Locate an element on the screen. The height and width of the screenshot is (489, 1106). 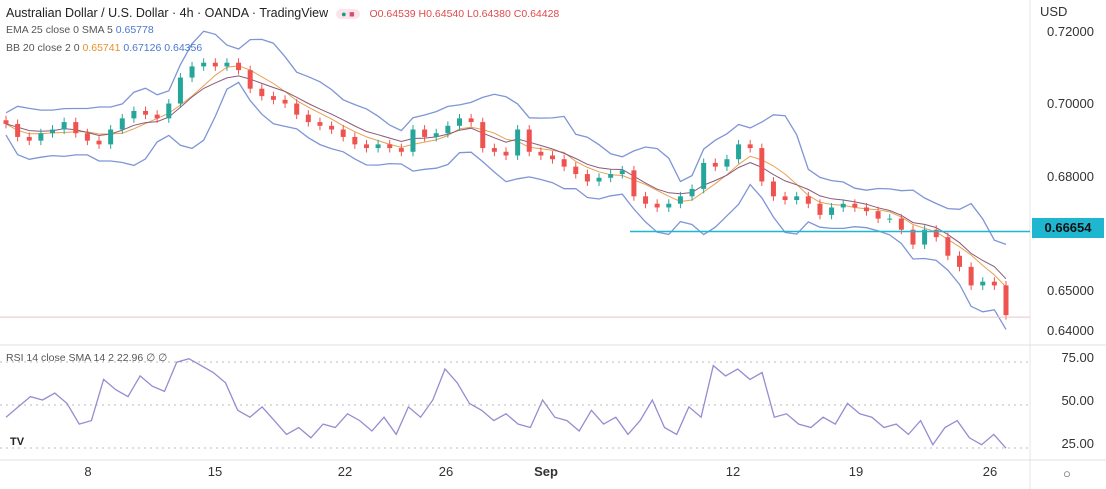
ohlc-close: C0.64428 is located at coordinates (536, 14).